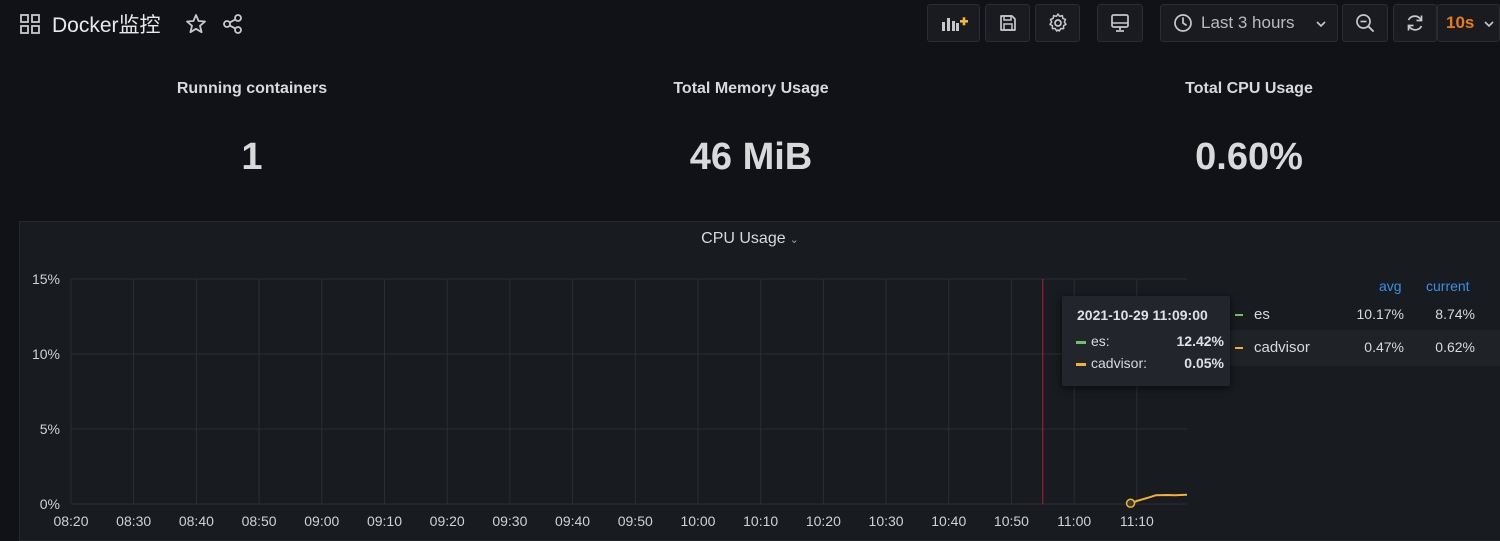 The image size is (1500, 541). Describe the element at coordinates (886, 521) in the screenshot. I see `x-tick-label: 10:30` at that location.